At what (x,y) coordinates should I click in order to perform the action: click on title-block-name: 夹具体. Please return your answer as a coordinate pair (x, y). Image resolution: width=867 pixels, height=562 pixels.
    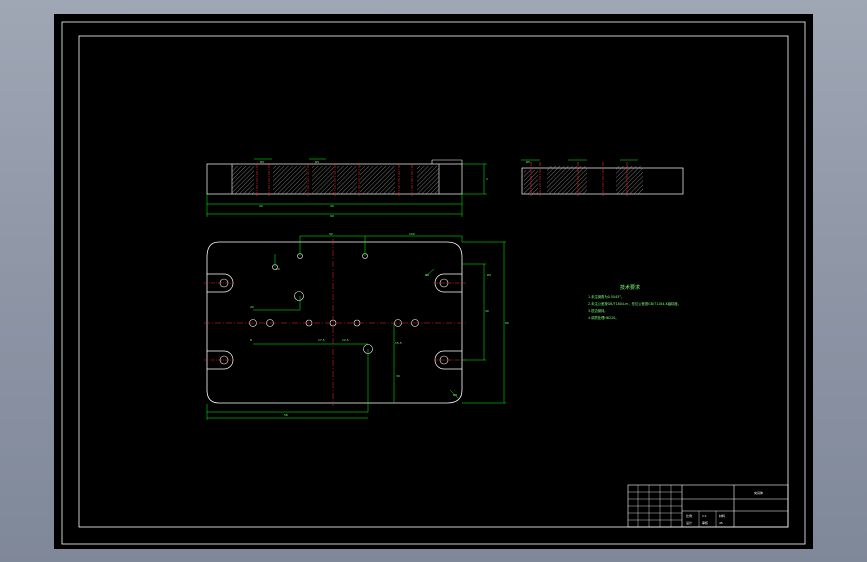
    Looking at the image, I should click on (758, 492).